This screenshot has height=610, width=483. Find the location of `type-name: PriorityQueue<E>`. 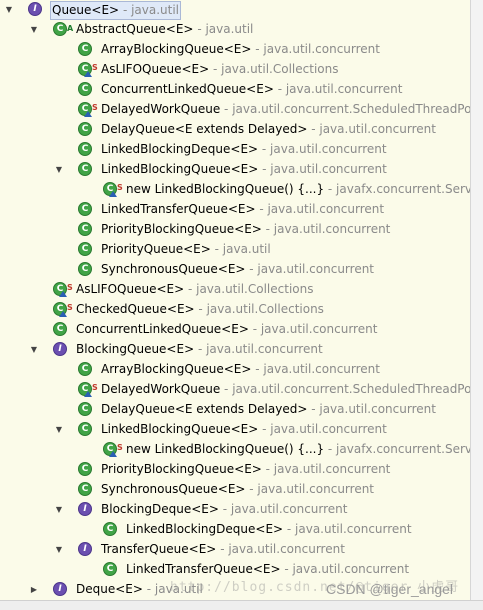

type-name: PriorityQueue<E> is located at coordinates (156, 249).